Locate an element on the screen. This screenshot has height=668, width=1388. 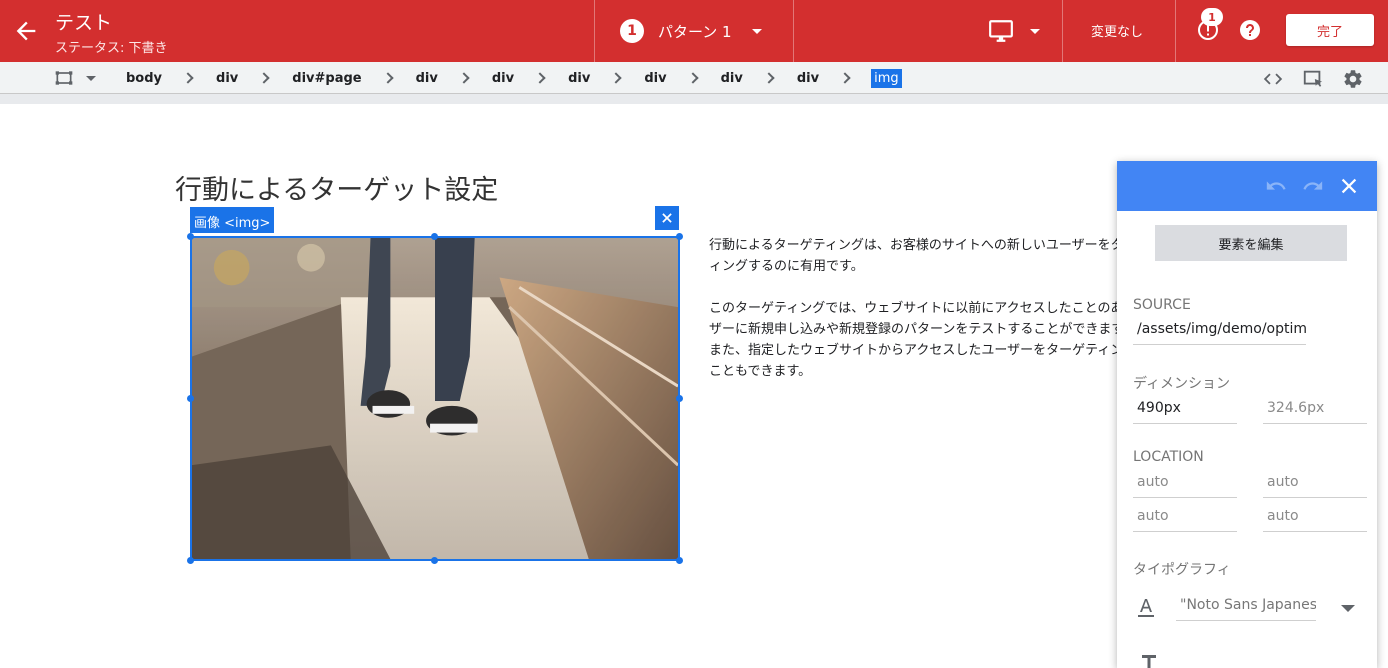
element-breadcrumb-bar: body div div#page div div div div div div img is located at coordinates (694, 78).